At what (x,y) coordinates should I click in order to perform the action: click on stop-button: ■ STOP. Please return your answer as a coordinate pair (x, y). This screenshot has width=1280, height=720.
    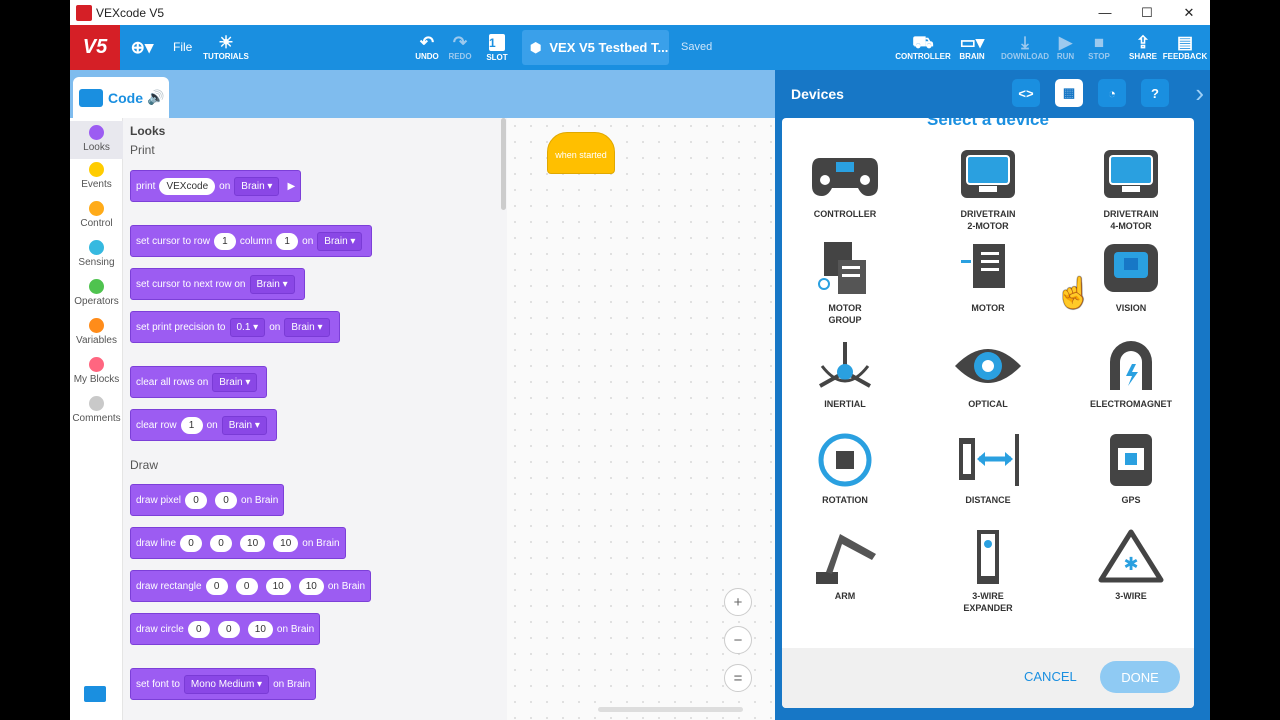
    Looking at the image, I should click on (1099, 47).